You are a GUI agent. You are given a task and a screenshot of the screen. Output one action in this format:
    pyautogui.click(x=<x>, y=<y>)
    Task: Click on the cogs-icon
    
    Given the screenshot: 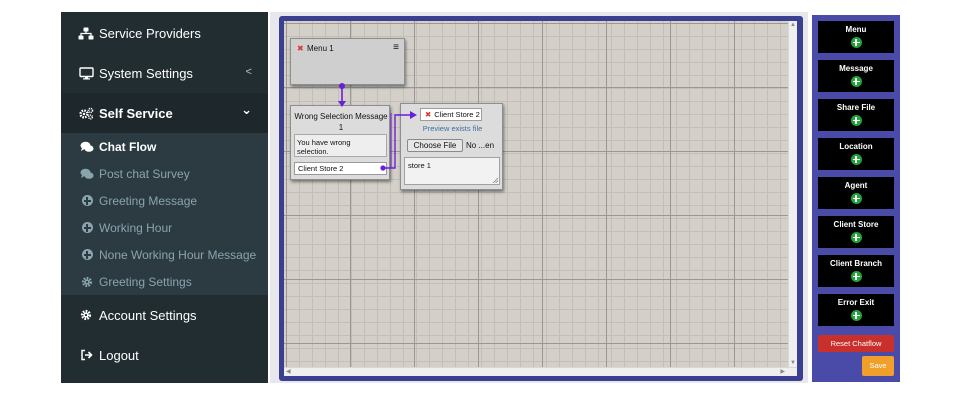 What is the action you would take?
    pyautogui.click(x=86, y=113)
    